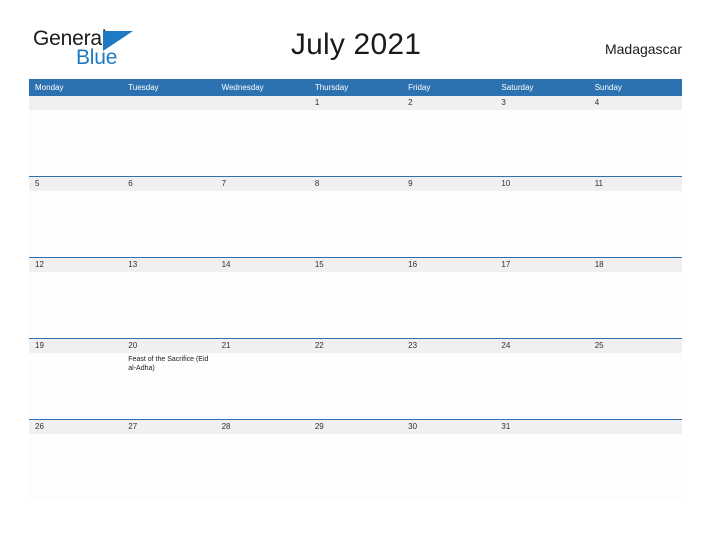  I want to click on week-number-band: 26 27 28 29 30 31, so click(355, 427).